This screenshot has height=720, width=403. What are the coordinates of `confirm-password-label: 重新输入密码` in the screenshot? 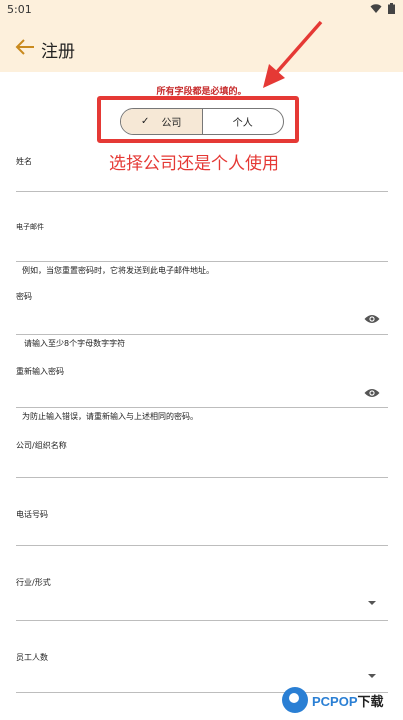 It's located at (40, 371).